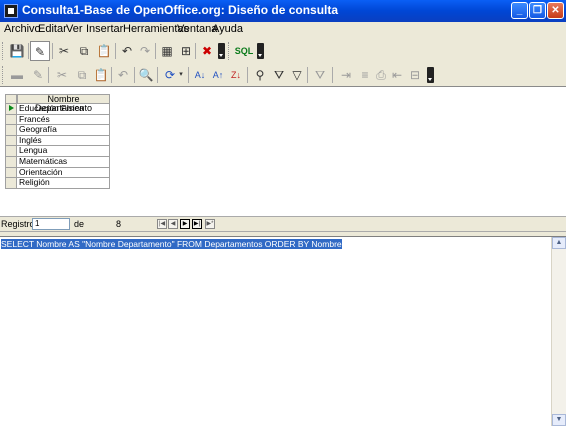 This screenshot has width=566, height=426. What do you see at coordinates (186, 51) in the screenshot?
I see `design-view-button: ⊞` at bounding box center [186, 51].